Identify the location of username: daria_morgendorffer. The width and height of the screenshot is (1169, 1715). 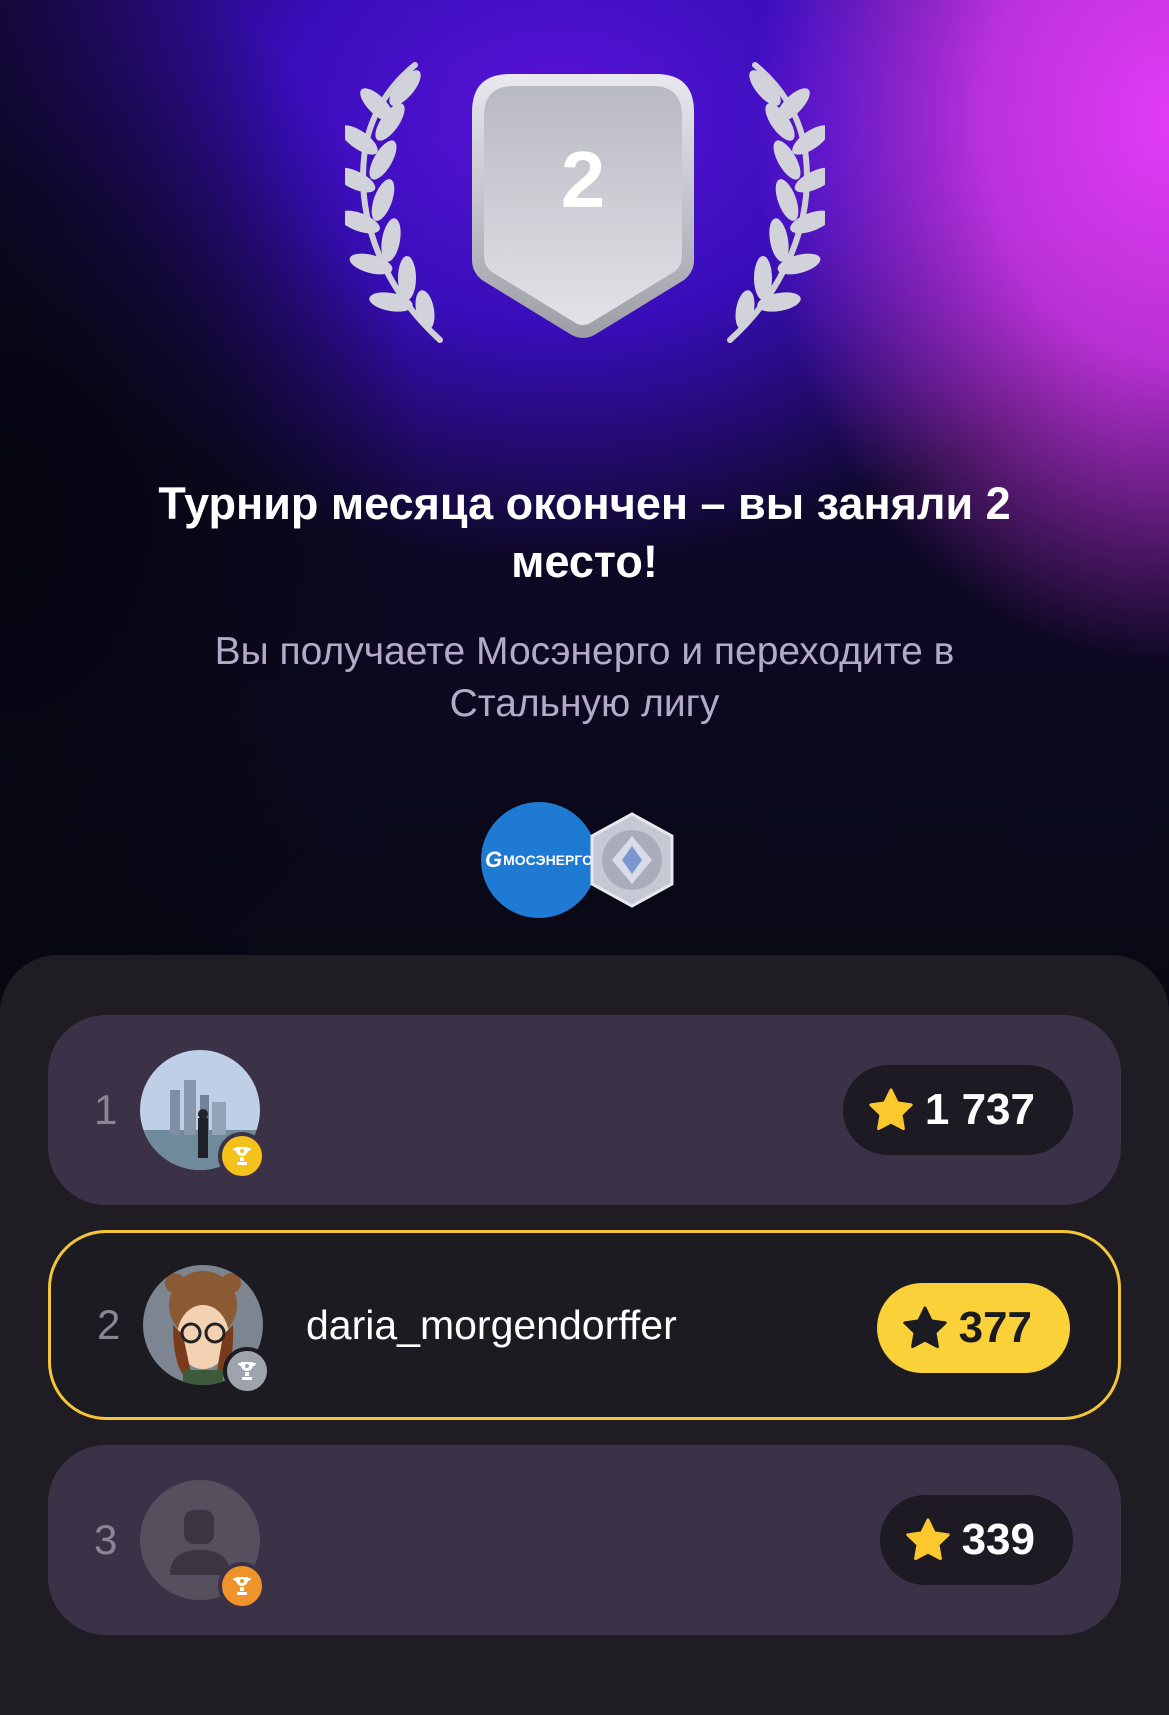
(491, 1324).